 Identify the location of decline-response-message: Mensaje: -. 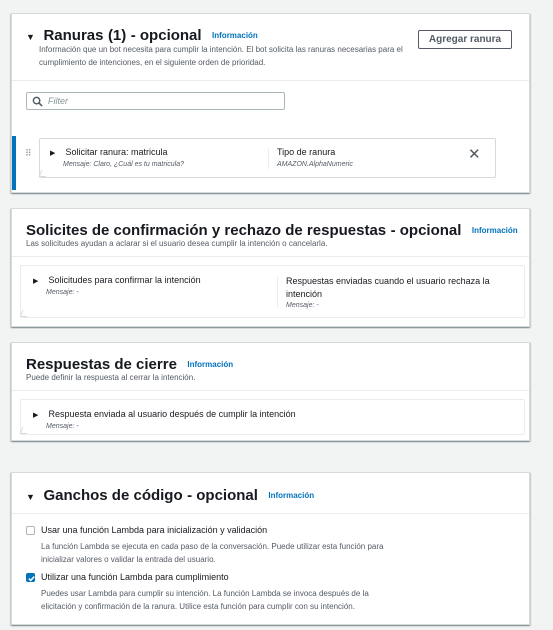
(302, 305).